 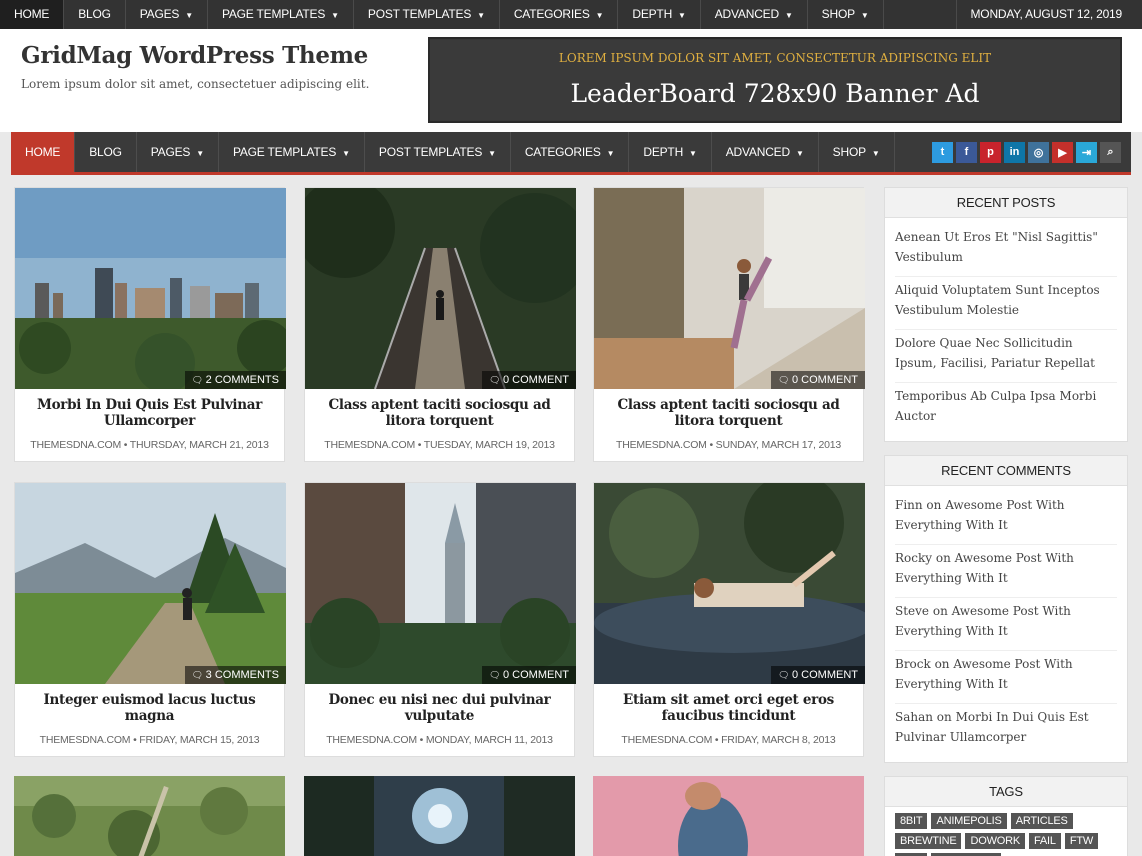 I want to click on mainnav-item-post-templates: POST TEMPLATES ▼, so click(x=438, y=152).